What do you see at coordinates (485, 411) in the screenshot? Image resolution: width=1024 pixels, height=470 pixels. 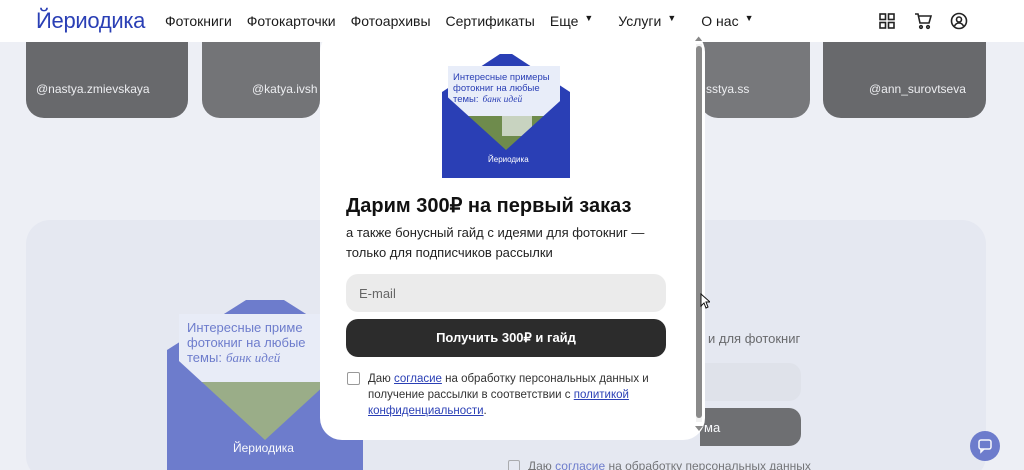 I see `consent-end: .` at bounding box center [485, 411].